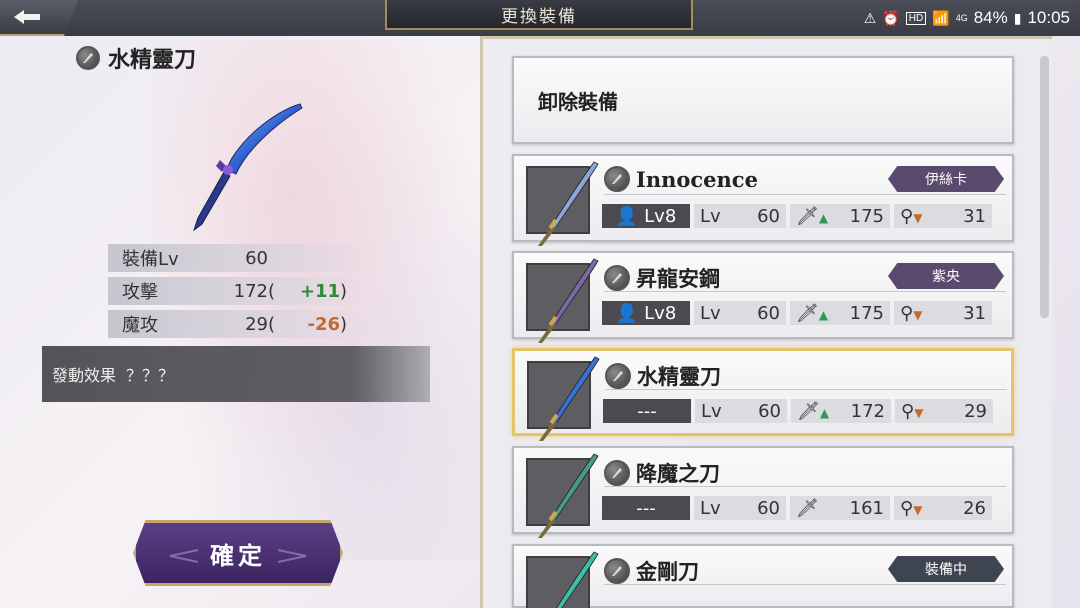 This screenshot has height=608, width=1080. What do you see at coordinates (812, 313) in the screenshot?
I see `sword-icon: 🗡▲` at bounding box center [812, 313].